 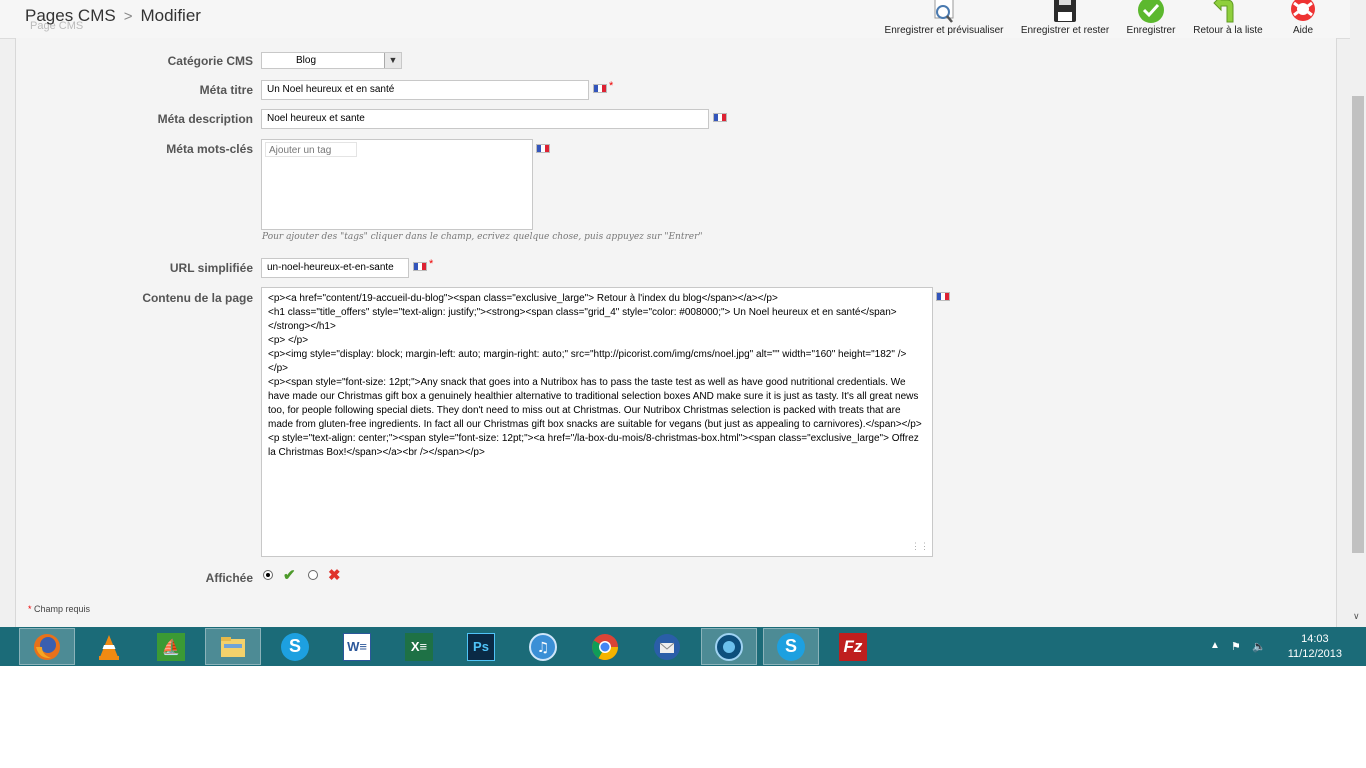 I want to click on system-tray: ▲ ⚑ 🔈 14:03 11/12/2013, so click(x=1276, y=646).